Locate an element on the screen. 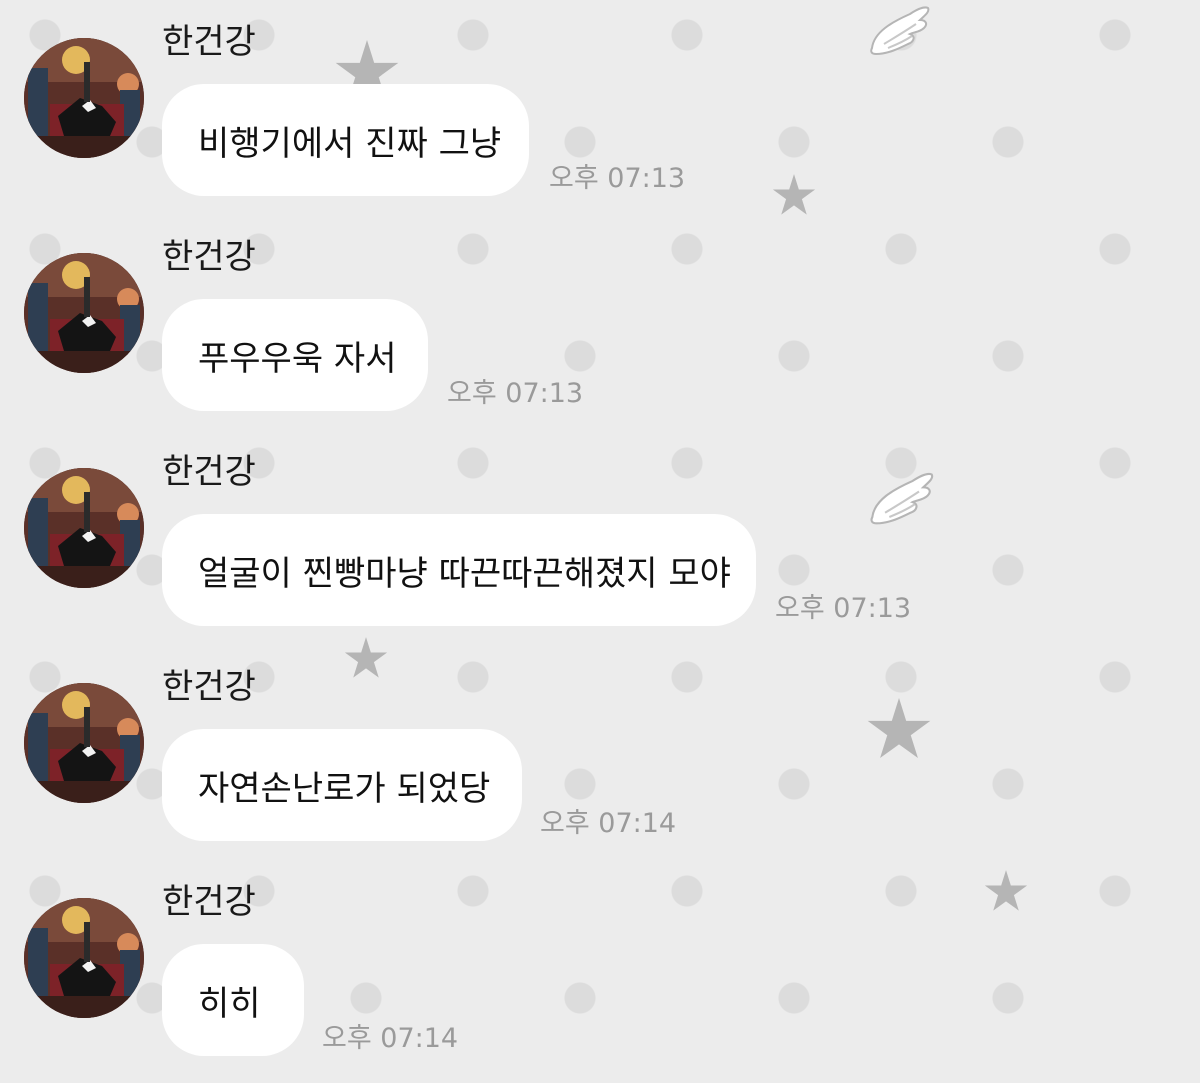 The width and height of the screenshot is (1200, 1083). message-bubble: 비행기에서 진짜 그냥 is located at coordinates (345, 140).